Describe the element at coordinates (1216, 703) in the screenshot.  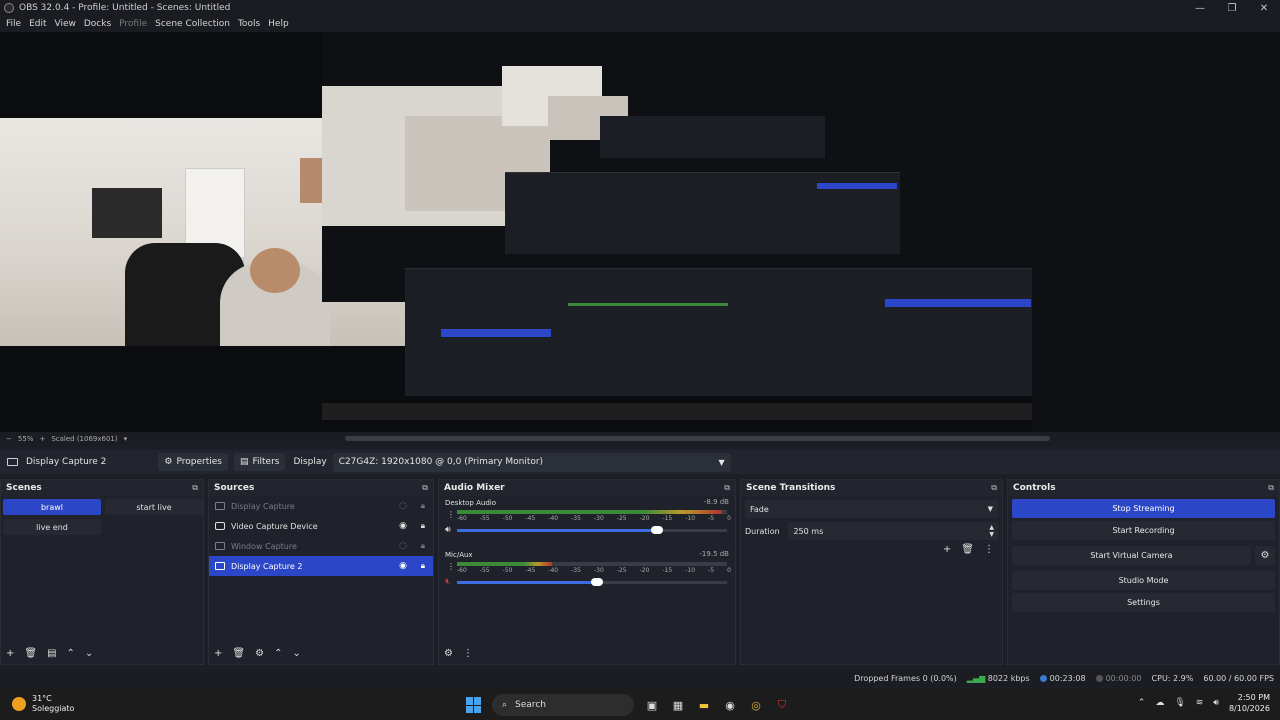
I see `volume-icon: 🔊︎` at that location.